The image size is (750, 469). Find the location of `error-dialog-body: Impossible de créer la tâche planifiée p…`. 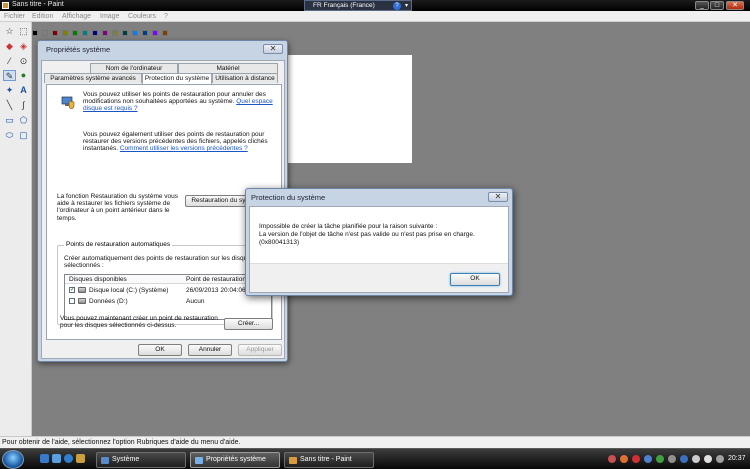

error-dialog-body: Impossible de créer la tâche planifiée p… is located at coordinates (379, 249).